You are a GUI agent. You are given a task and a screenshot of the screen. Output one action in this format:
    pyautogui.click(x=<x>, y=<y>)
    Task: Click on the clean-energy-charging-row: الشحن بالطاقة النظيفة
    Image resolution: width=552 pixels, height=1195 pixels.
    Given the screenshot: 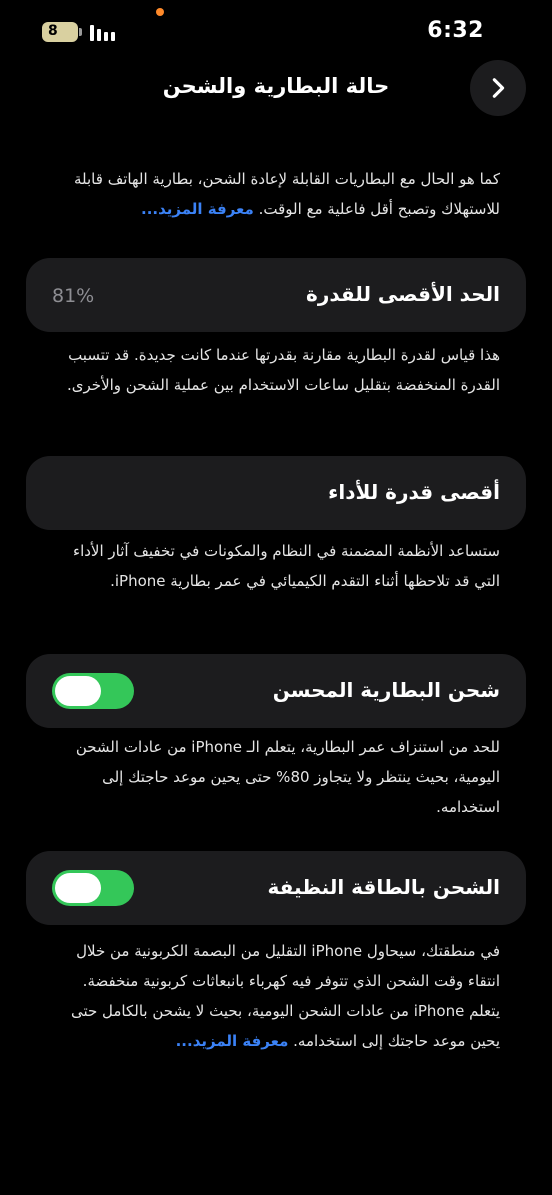 What is the action you would take?
    pyautogui.click(x=276, y=888)
    